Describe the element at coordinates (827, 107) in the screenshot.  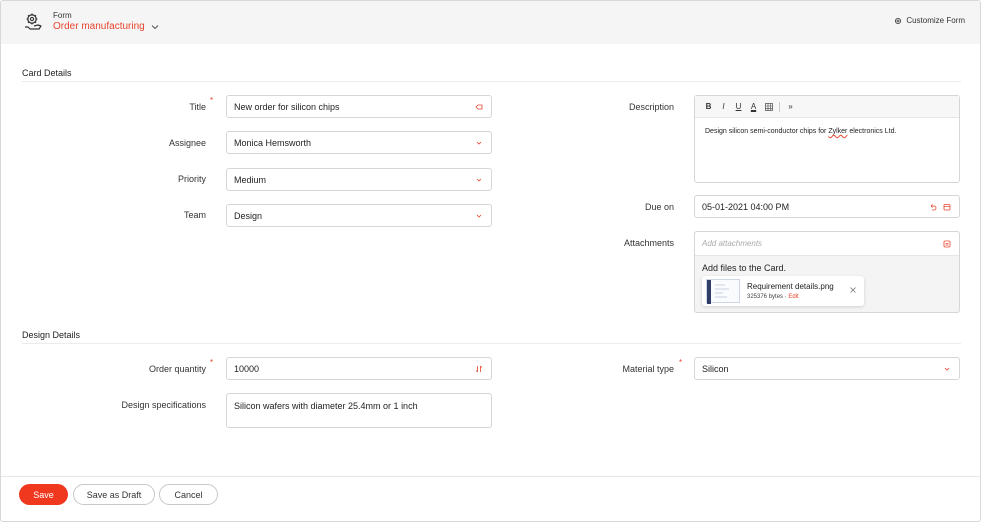
I see `editor-toolbar: B I U A »` at that location.